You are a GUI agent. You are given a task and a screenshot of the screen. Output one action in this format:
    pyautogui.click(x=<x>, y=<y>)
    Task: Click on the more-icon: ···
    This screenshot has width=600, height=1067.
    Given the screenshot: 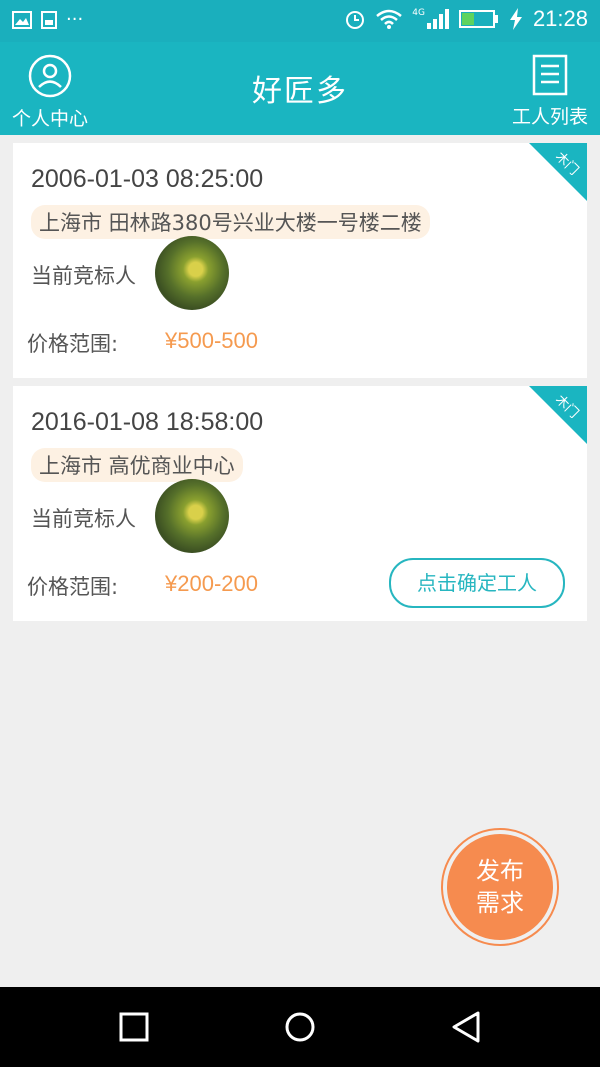 What is the action you would take?
    pyautogui.click(x=75, y=19)
    